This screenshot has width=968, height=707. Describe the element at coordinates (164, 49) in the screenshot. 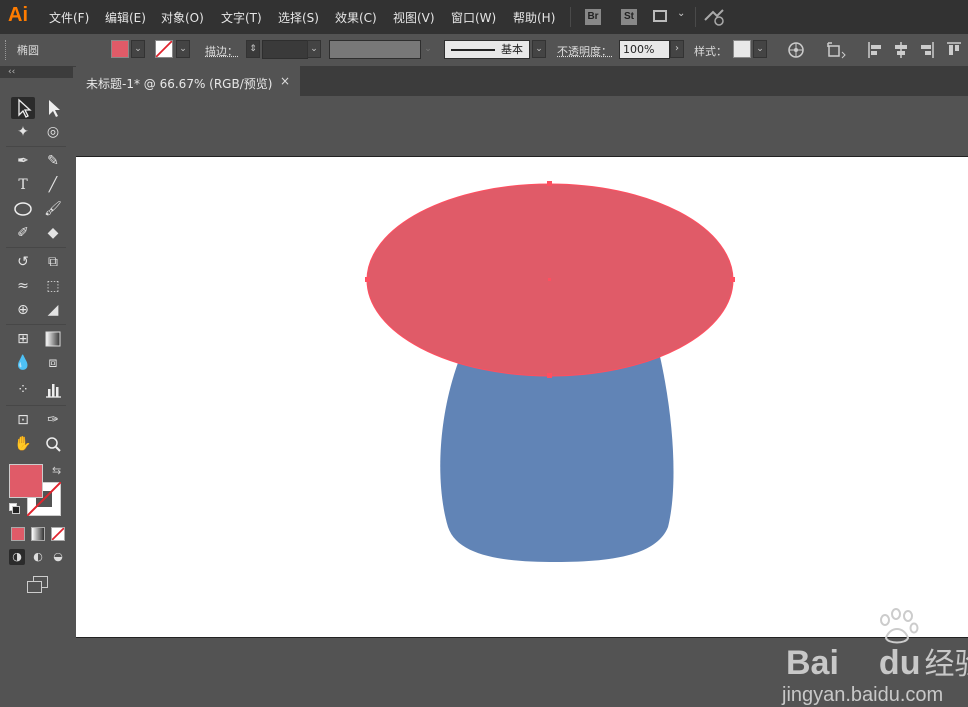

I see `stroke-none-swatch` at that location.